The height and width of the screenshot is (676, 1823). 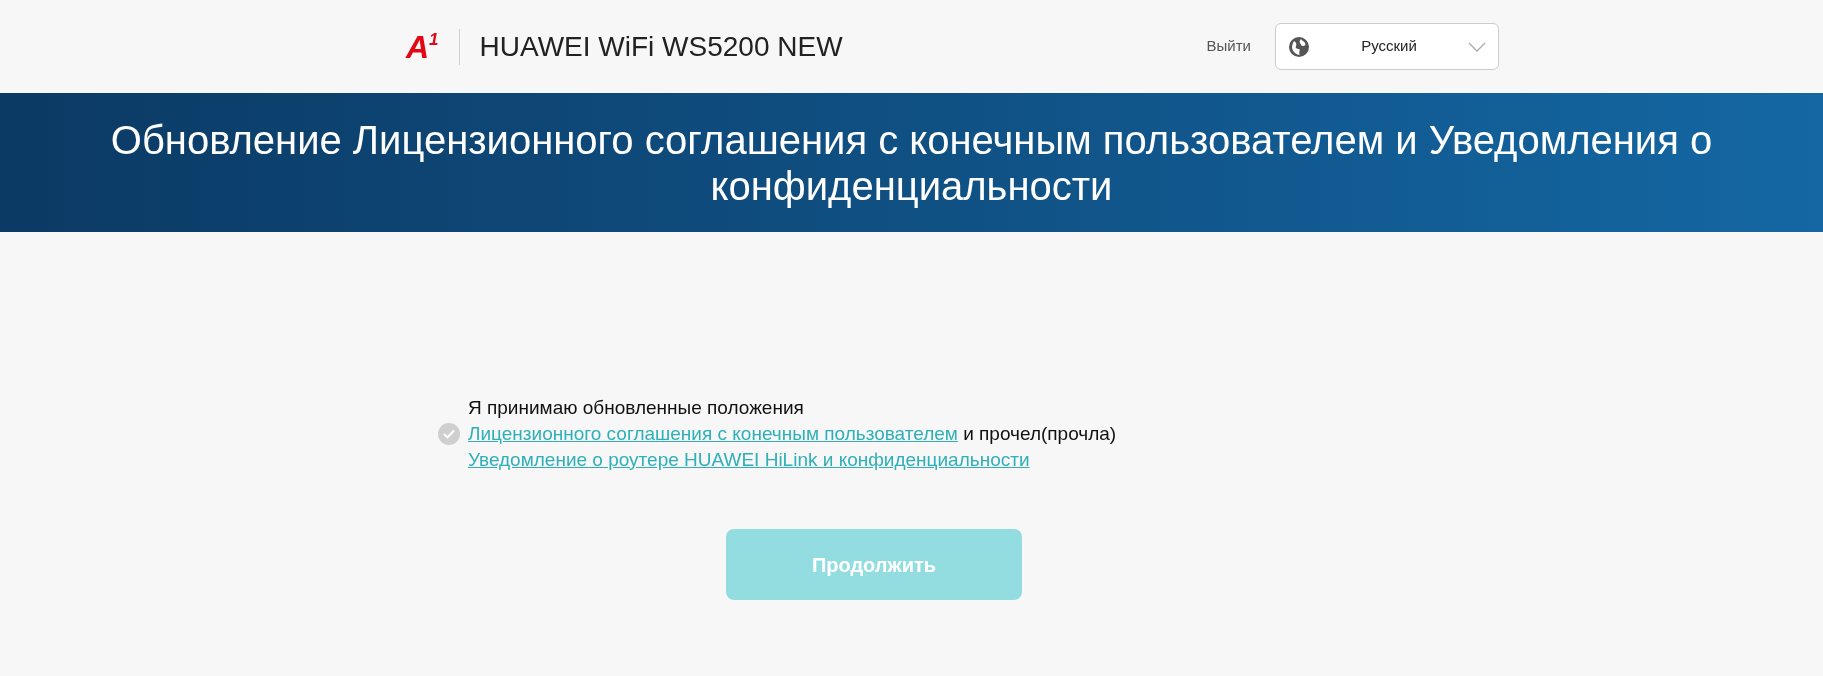 I want to click on product-title: HUAWEI WiFi WS5200 NEW, so click(x=661, y=46).